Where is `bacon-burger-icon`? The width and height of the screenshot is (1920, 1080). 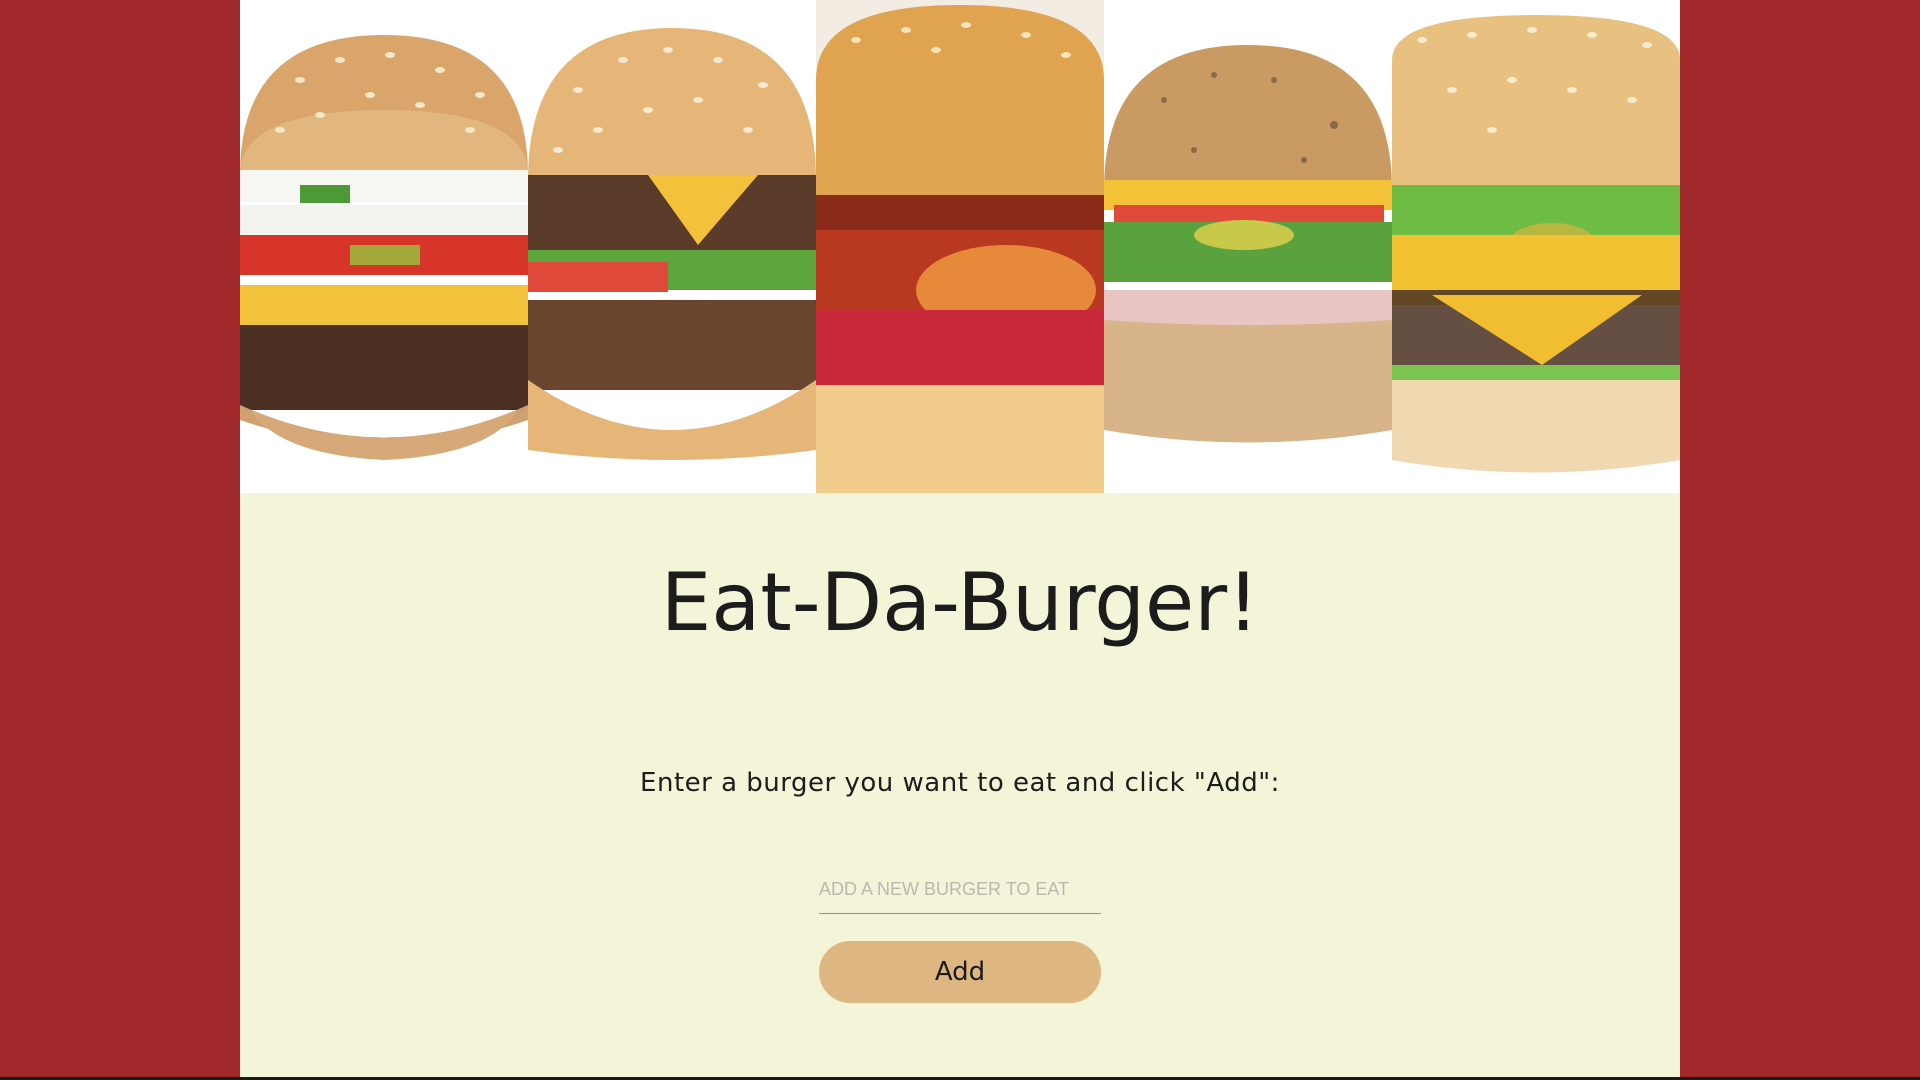 bacon-burger-icon is located at coordinates (960, 246).